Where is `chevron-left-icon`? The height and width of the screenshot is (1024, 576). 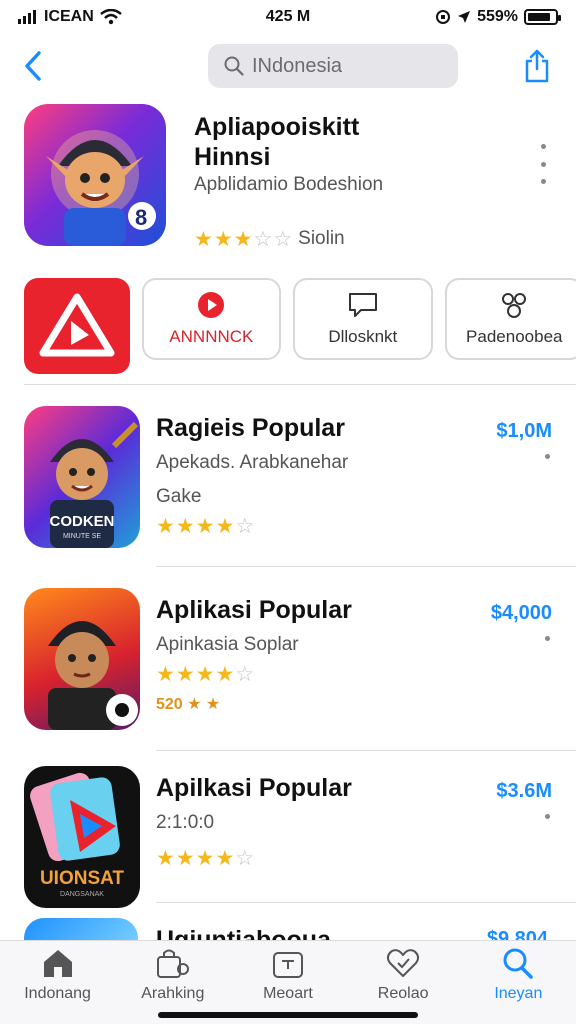
chevron-left-icon is located at coordinates (33, 66).